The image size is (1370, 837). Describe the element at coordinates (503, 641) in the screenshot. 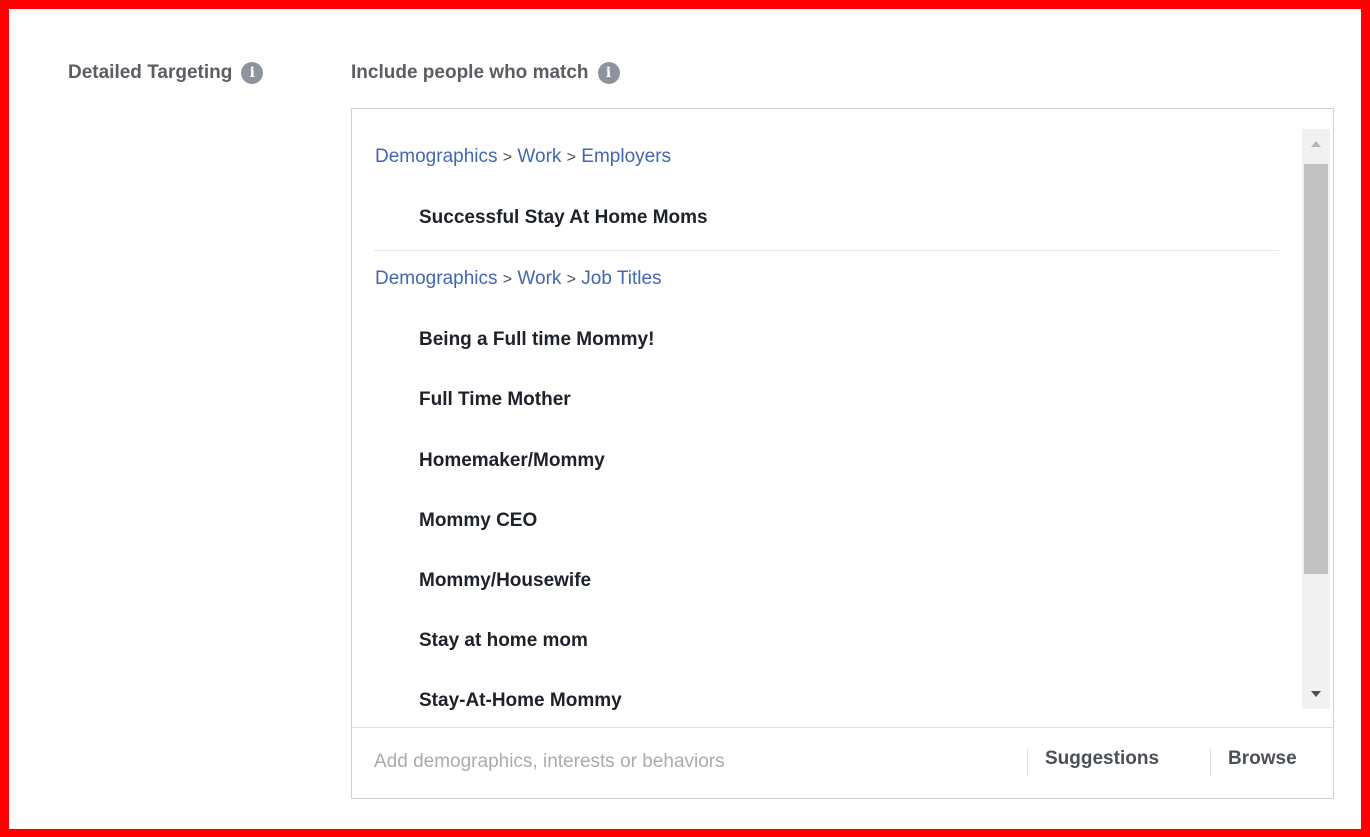

I see `targeting-item: Stay at home mom` at that location.